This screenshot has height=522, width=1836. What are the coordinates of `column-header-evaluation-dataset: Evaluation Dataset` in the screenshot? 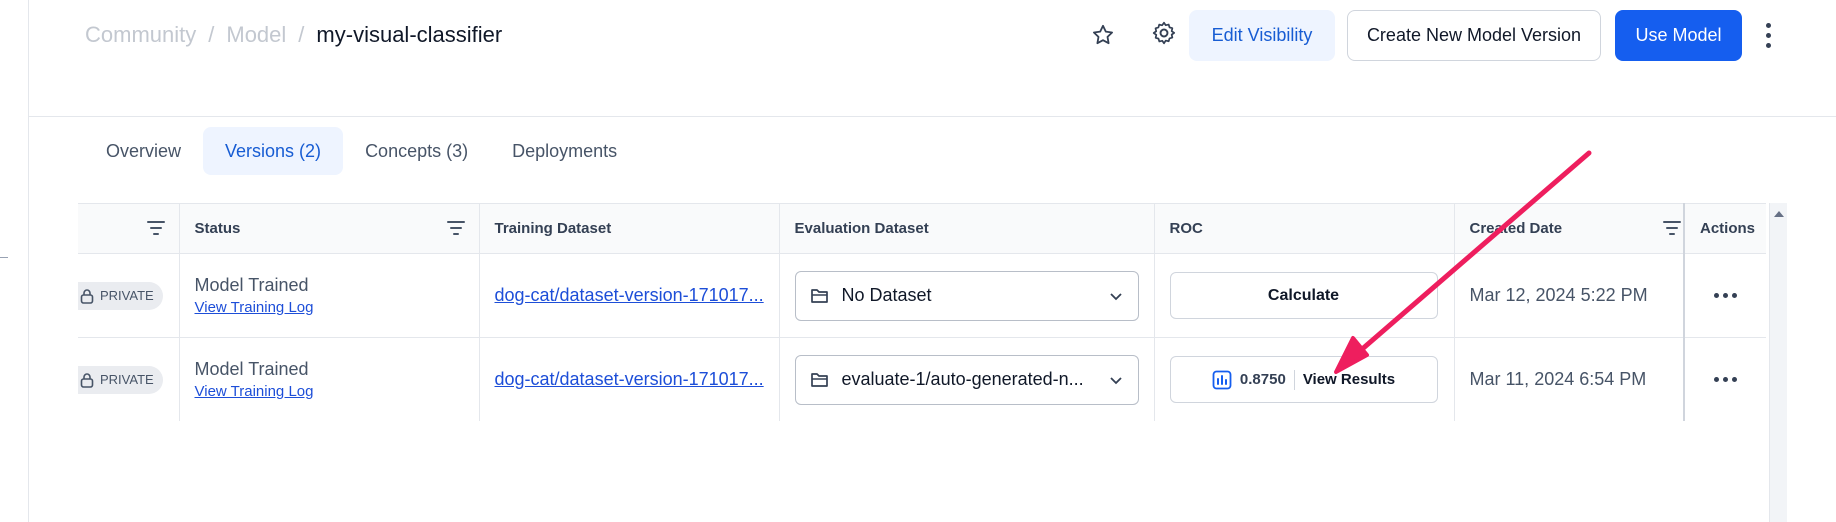 It's located at (967, 228).